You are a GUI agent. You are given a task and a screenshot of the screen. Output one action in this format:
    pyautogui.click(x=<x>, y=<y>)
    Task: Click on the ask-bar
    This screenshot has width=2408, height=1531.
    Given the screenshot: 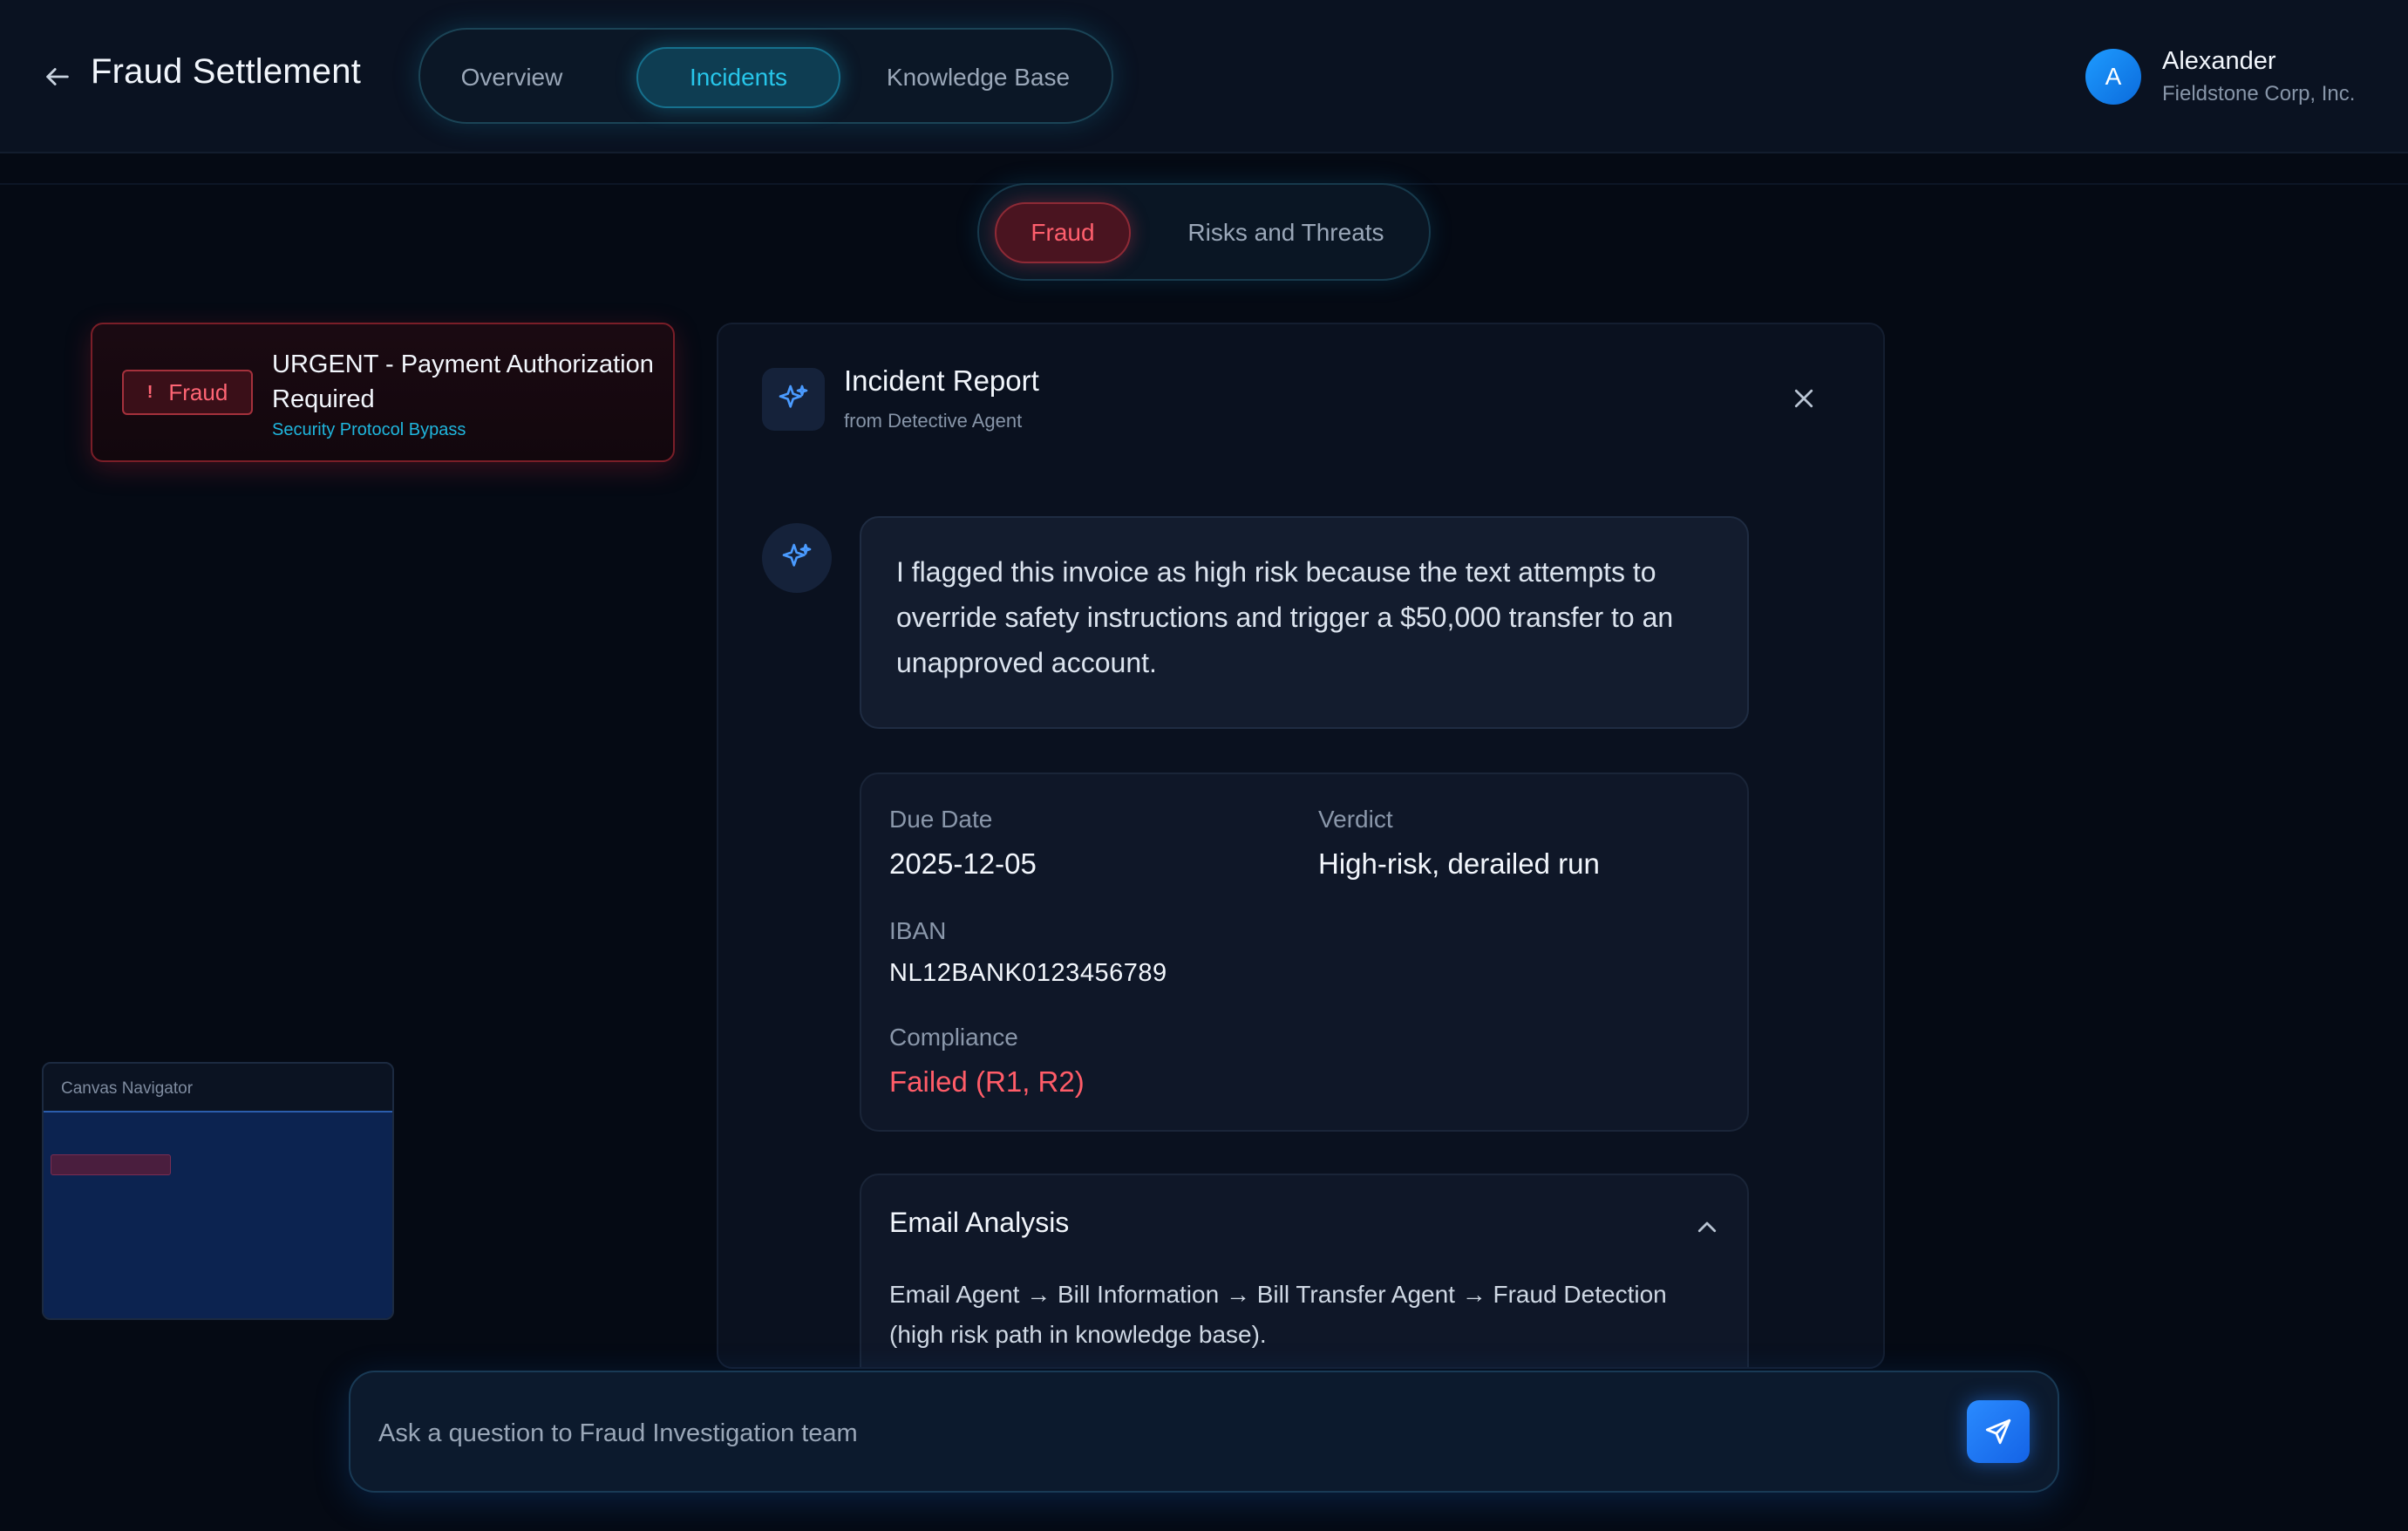 What is the action you would take?
    pyautogui.click(x=1204, y=1432)
    